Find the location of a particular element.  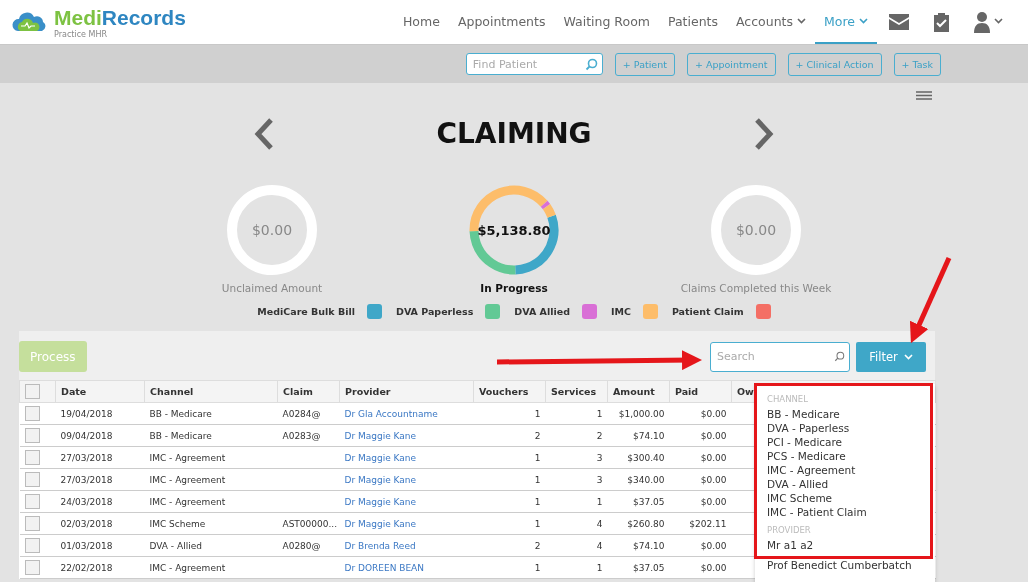

menu-item: DVA - Allied is located at coordinates (798, 484).